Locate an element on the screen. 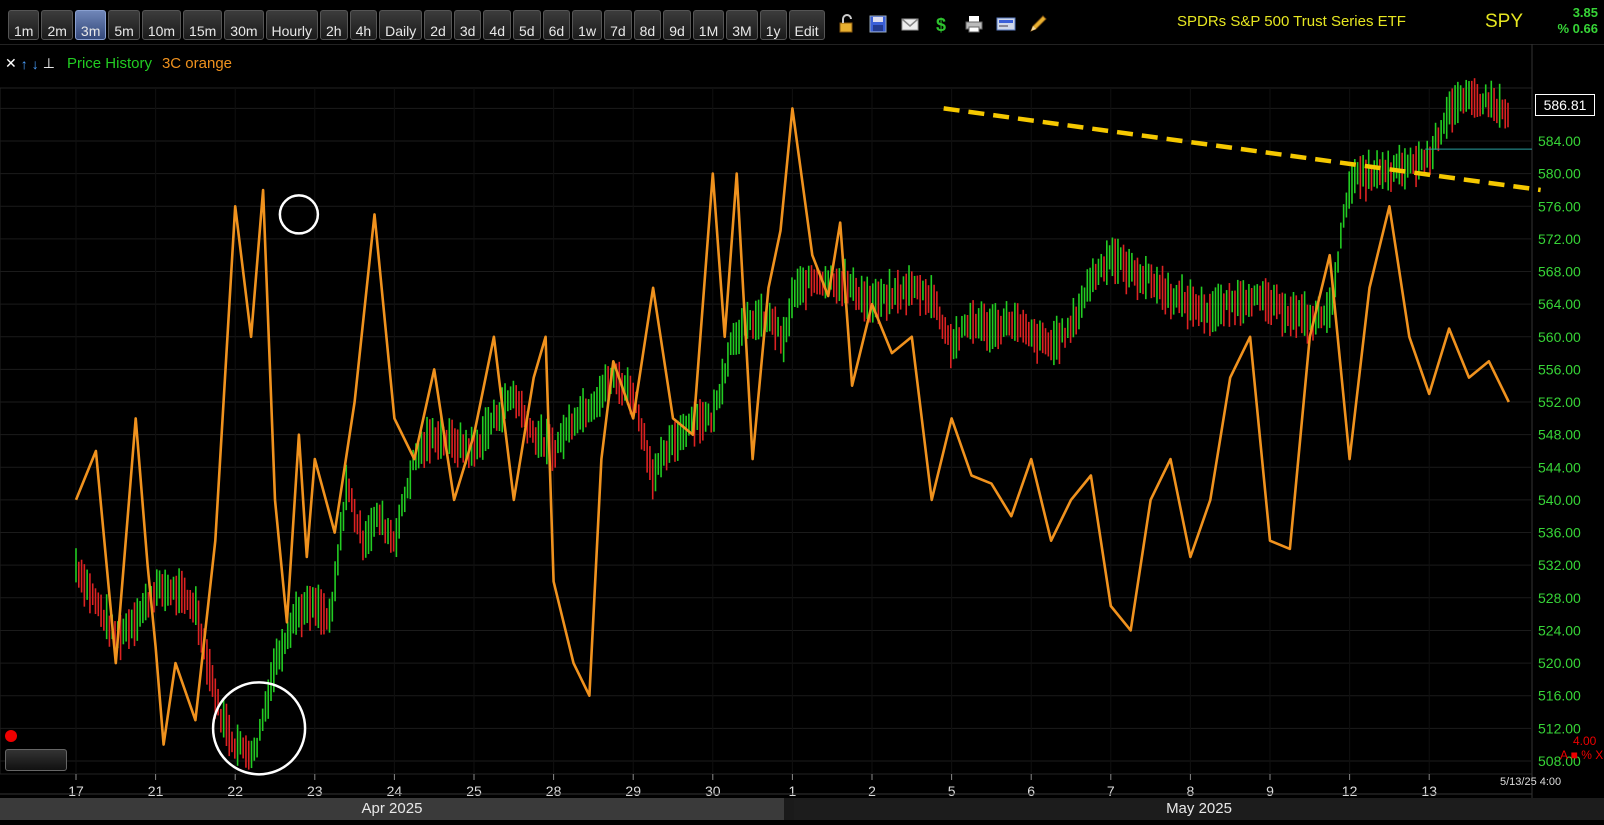 The width and height of the screenshot is (1604, 825). arrow-down-icon: ↓ is located at coordinates (35, 64).